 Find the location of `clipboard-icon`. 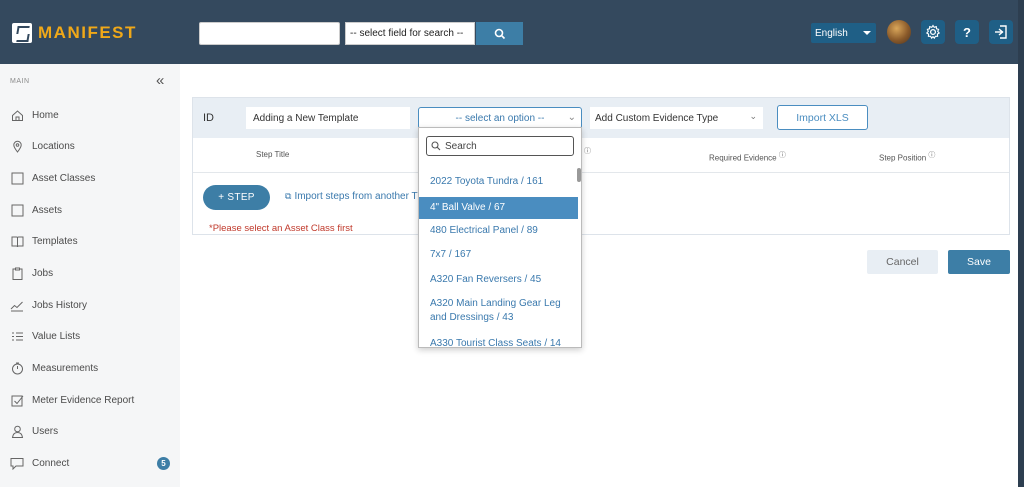

clipboard-icon is located at coordinates (17, 273).